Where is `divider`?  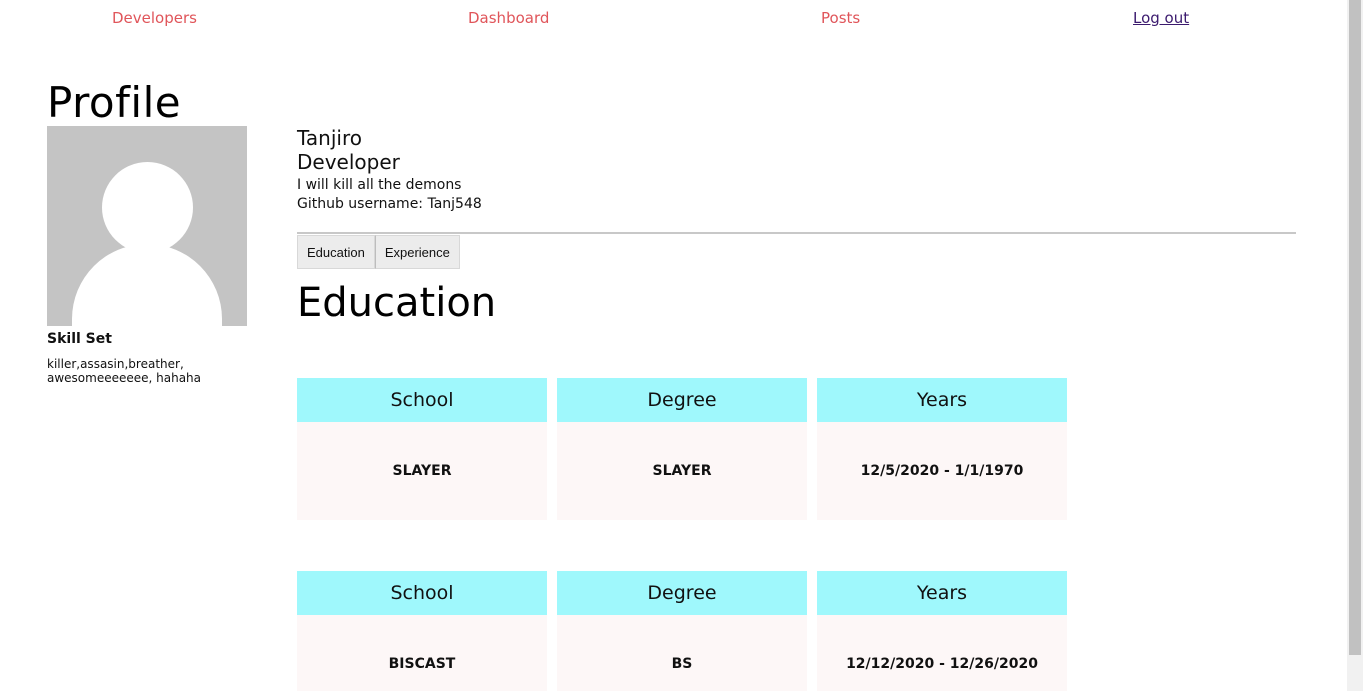 divider is located at coordinates (796, 233).